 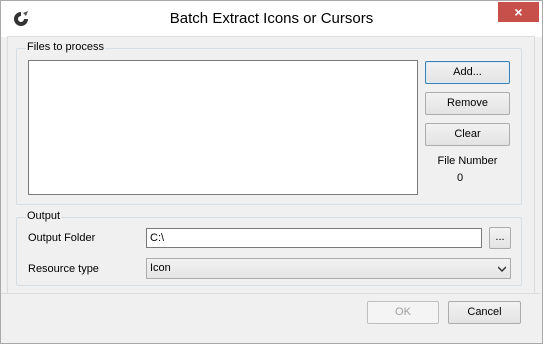 What do you see at coordinates (270, 293) in the screenshot?
I see `footer-separator` at bounding box center [270, 293].